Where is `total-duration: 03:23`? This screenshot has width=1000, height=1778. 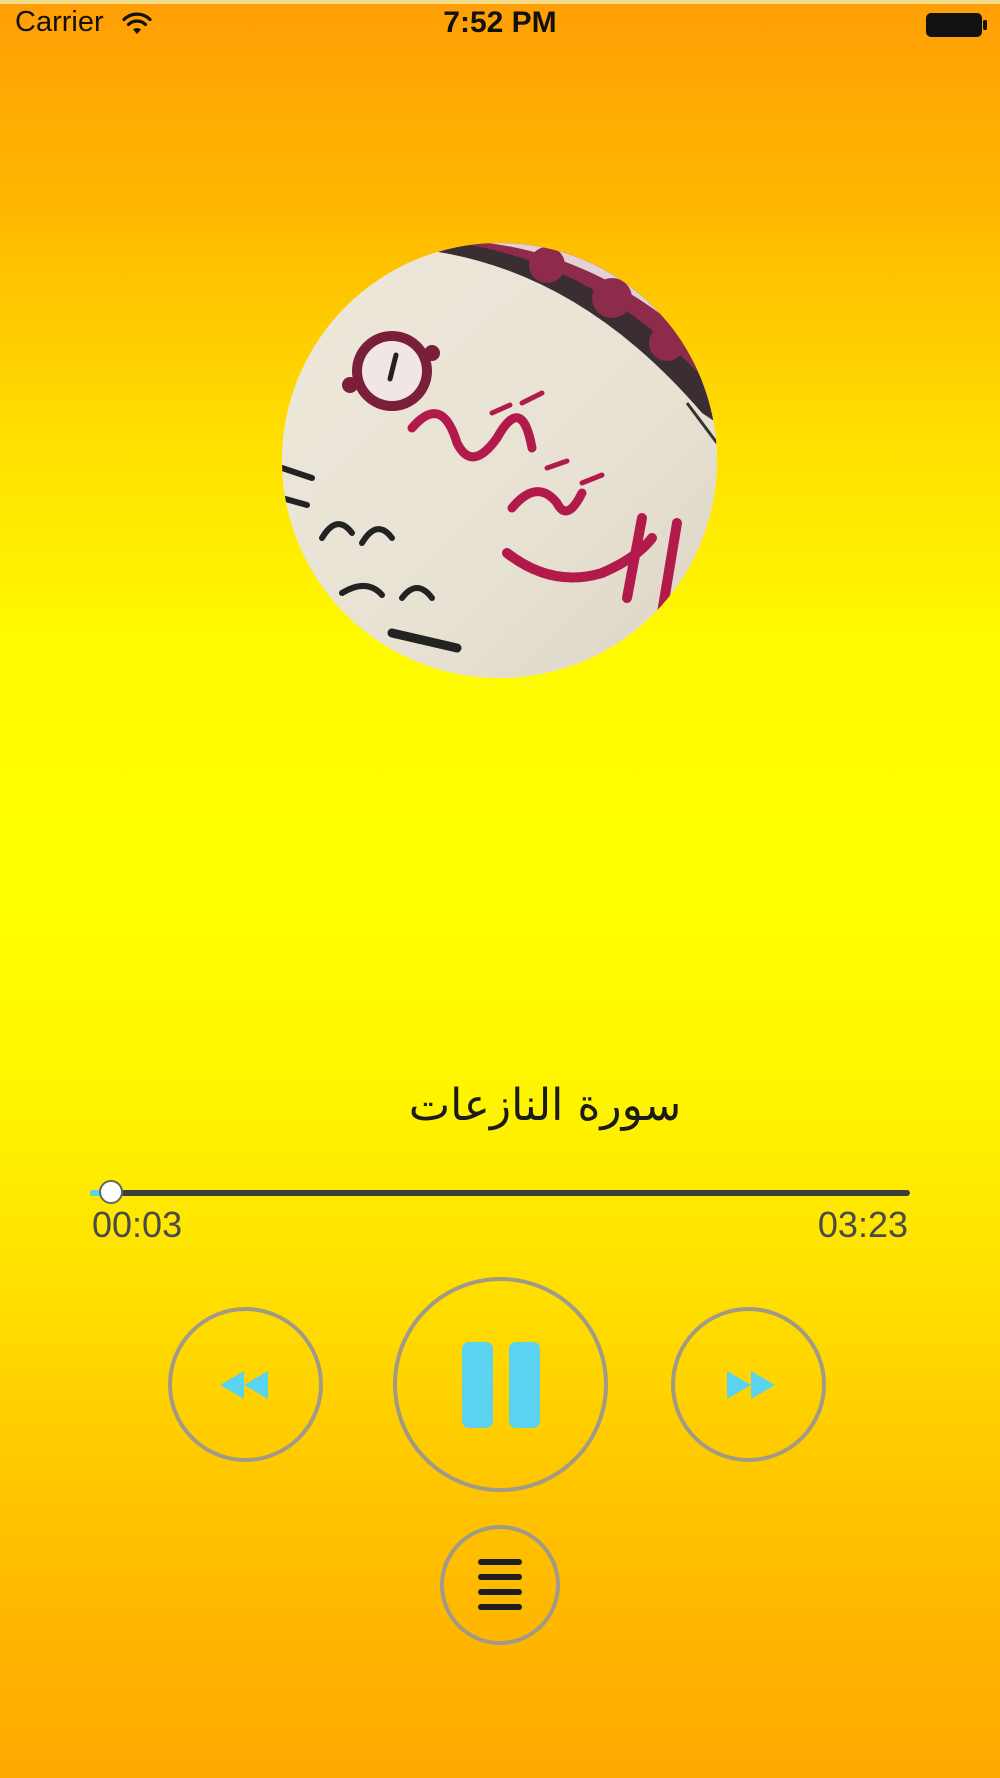 total-duration: 03:23 is located at coordinates (862, 1224).